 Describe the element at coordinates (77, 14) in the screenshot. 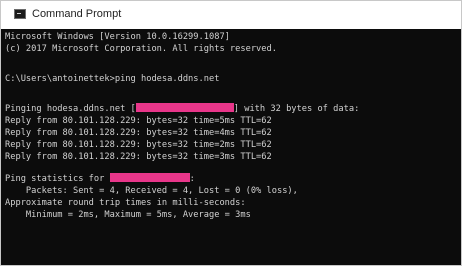

I see `window-title: Command Prompt` at that location.